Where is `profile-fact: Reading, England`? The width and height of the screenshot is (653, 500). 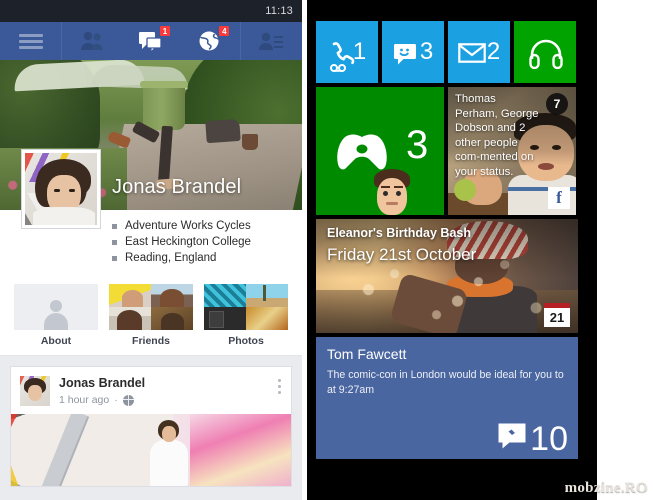 profile-fact: Reading, England is located at coordinates (207, 258).